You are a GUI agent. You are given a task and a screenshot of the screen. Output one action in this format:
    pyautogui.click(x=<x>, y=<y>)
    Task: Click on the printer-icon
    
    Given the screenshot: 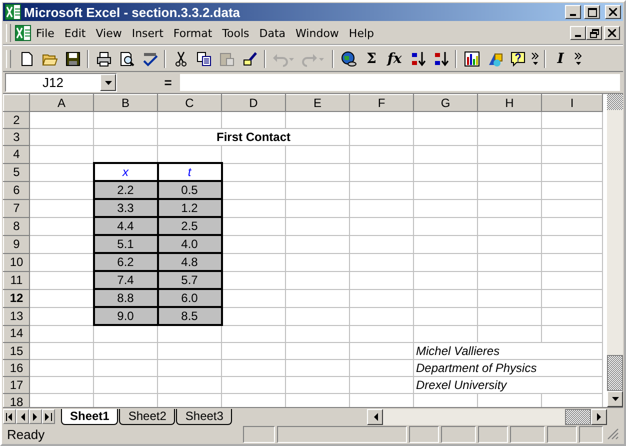 What is the action you would take?
    pyautogui.click(x=104, y=58)
    